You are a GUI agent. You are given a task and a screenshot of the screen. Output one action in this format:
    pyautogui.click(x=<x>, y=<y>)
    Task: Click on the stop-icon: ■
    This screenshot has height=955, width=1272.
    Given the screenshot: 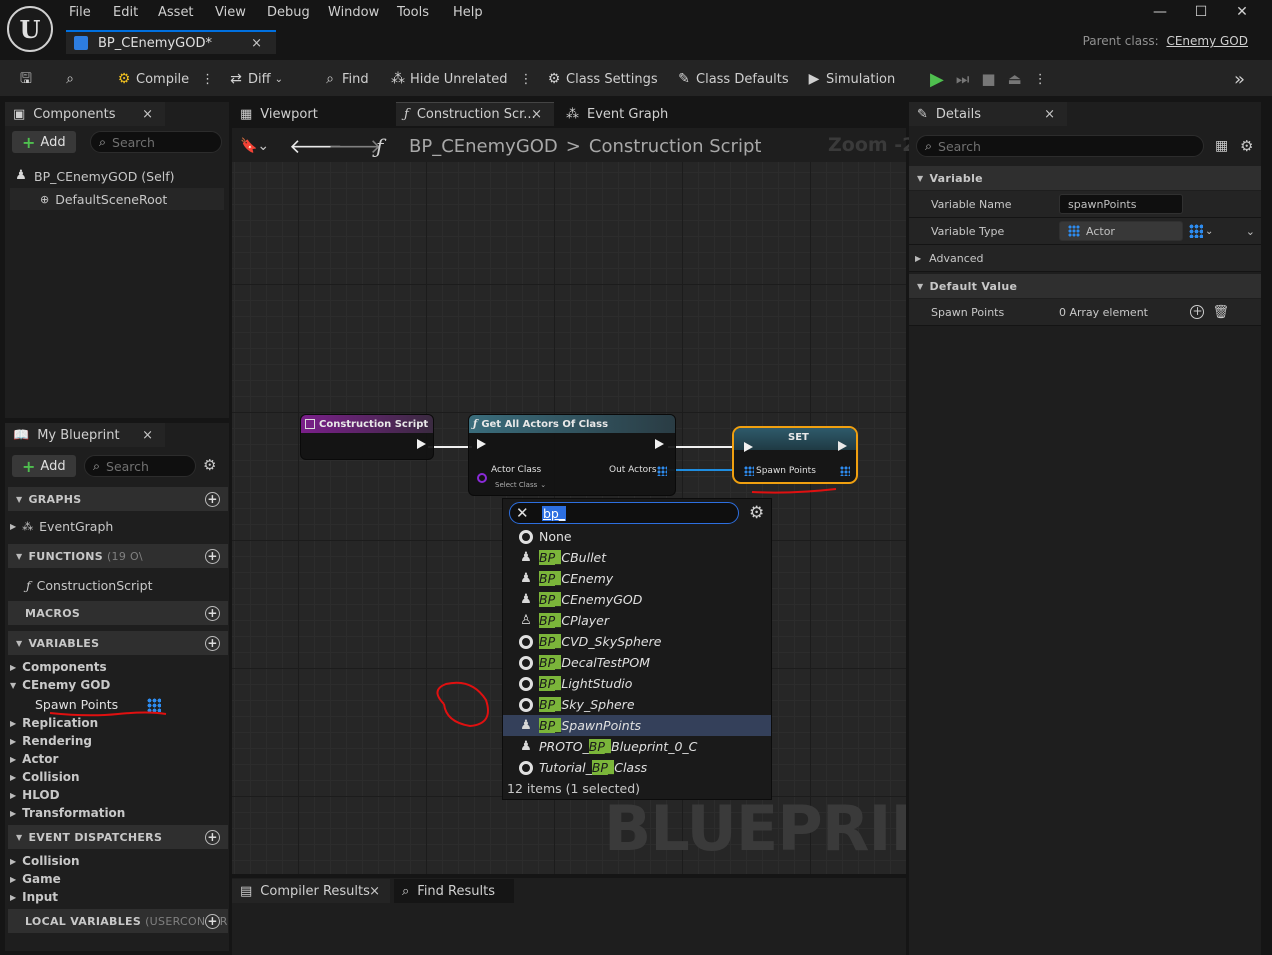 What is the action you would take?
    pyautogui.click(x=988, y=79)
    